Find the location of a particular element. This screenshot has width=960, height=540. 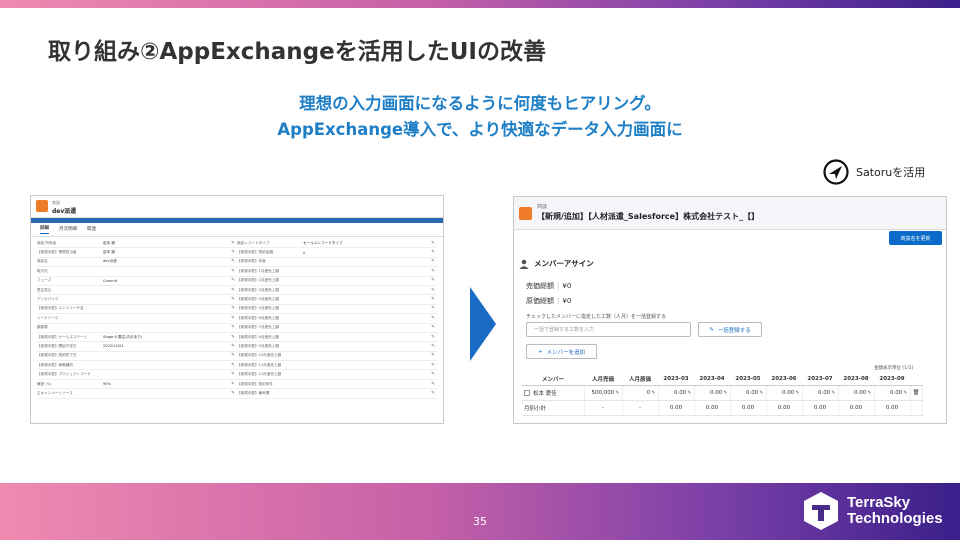

field-cell: 顧客層 ✎ is located at coordinates (137, 328).